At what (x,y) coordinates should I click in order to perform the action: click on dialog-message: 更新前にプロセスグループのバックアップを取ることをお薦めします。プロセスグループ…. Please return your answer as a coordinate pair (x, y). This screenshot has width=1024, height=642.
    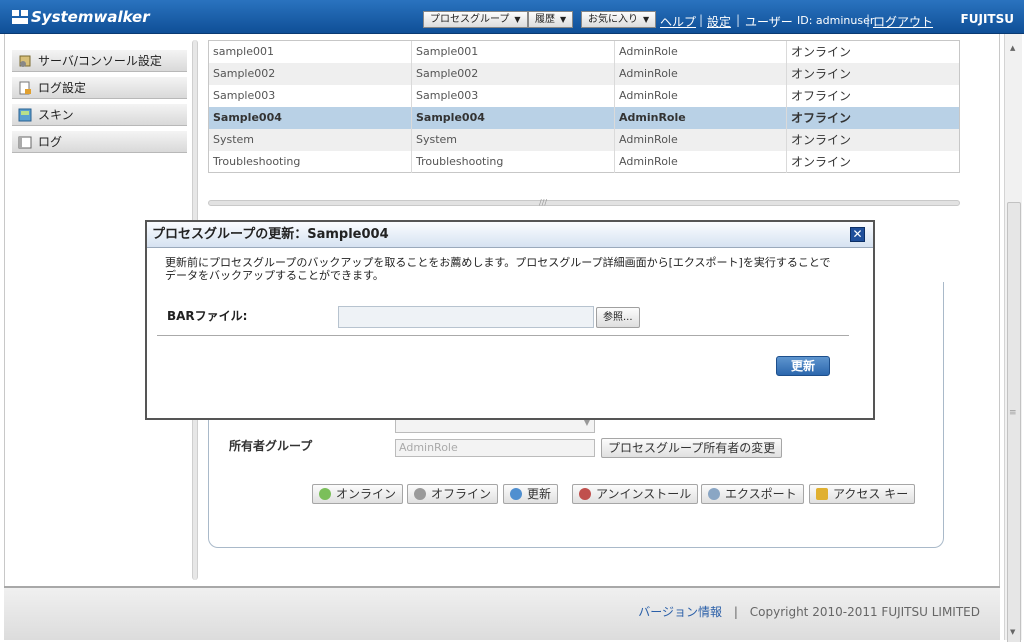
    Looking at the image, I should click on (510, 269).